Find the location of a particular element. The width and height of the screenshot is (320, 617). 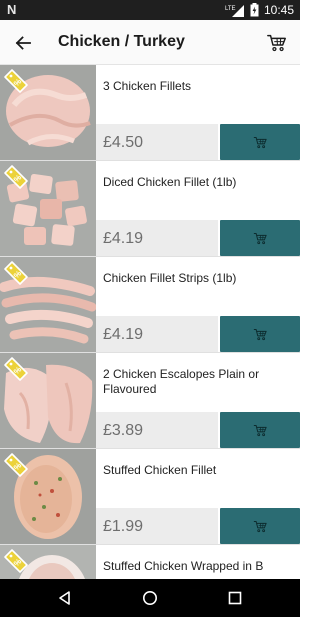

status-bar: N LTE 10:45 is located at coordinates (150, 10).